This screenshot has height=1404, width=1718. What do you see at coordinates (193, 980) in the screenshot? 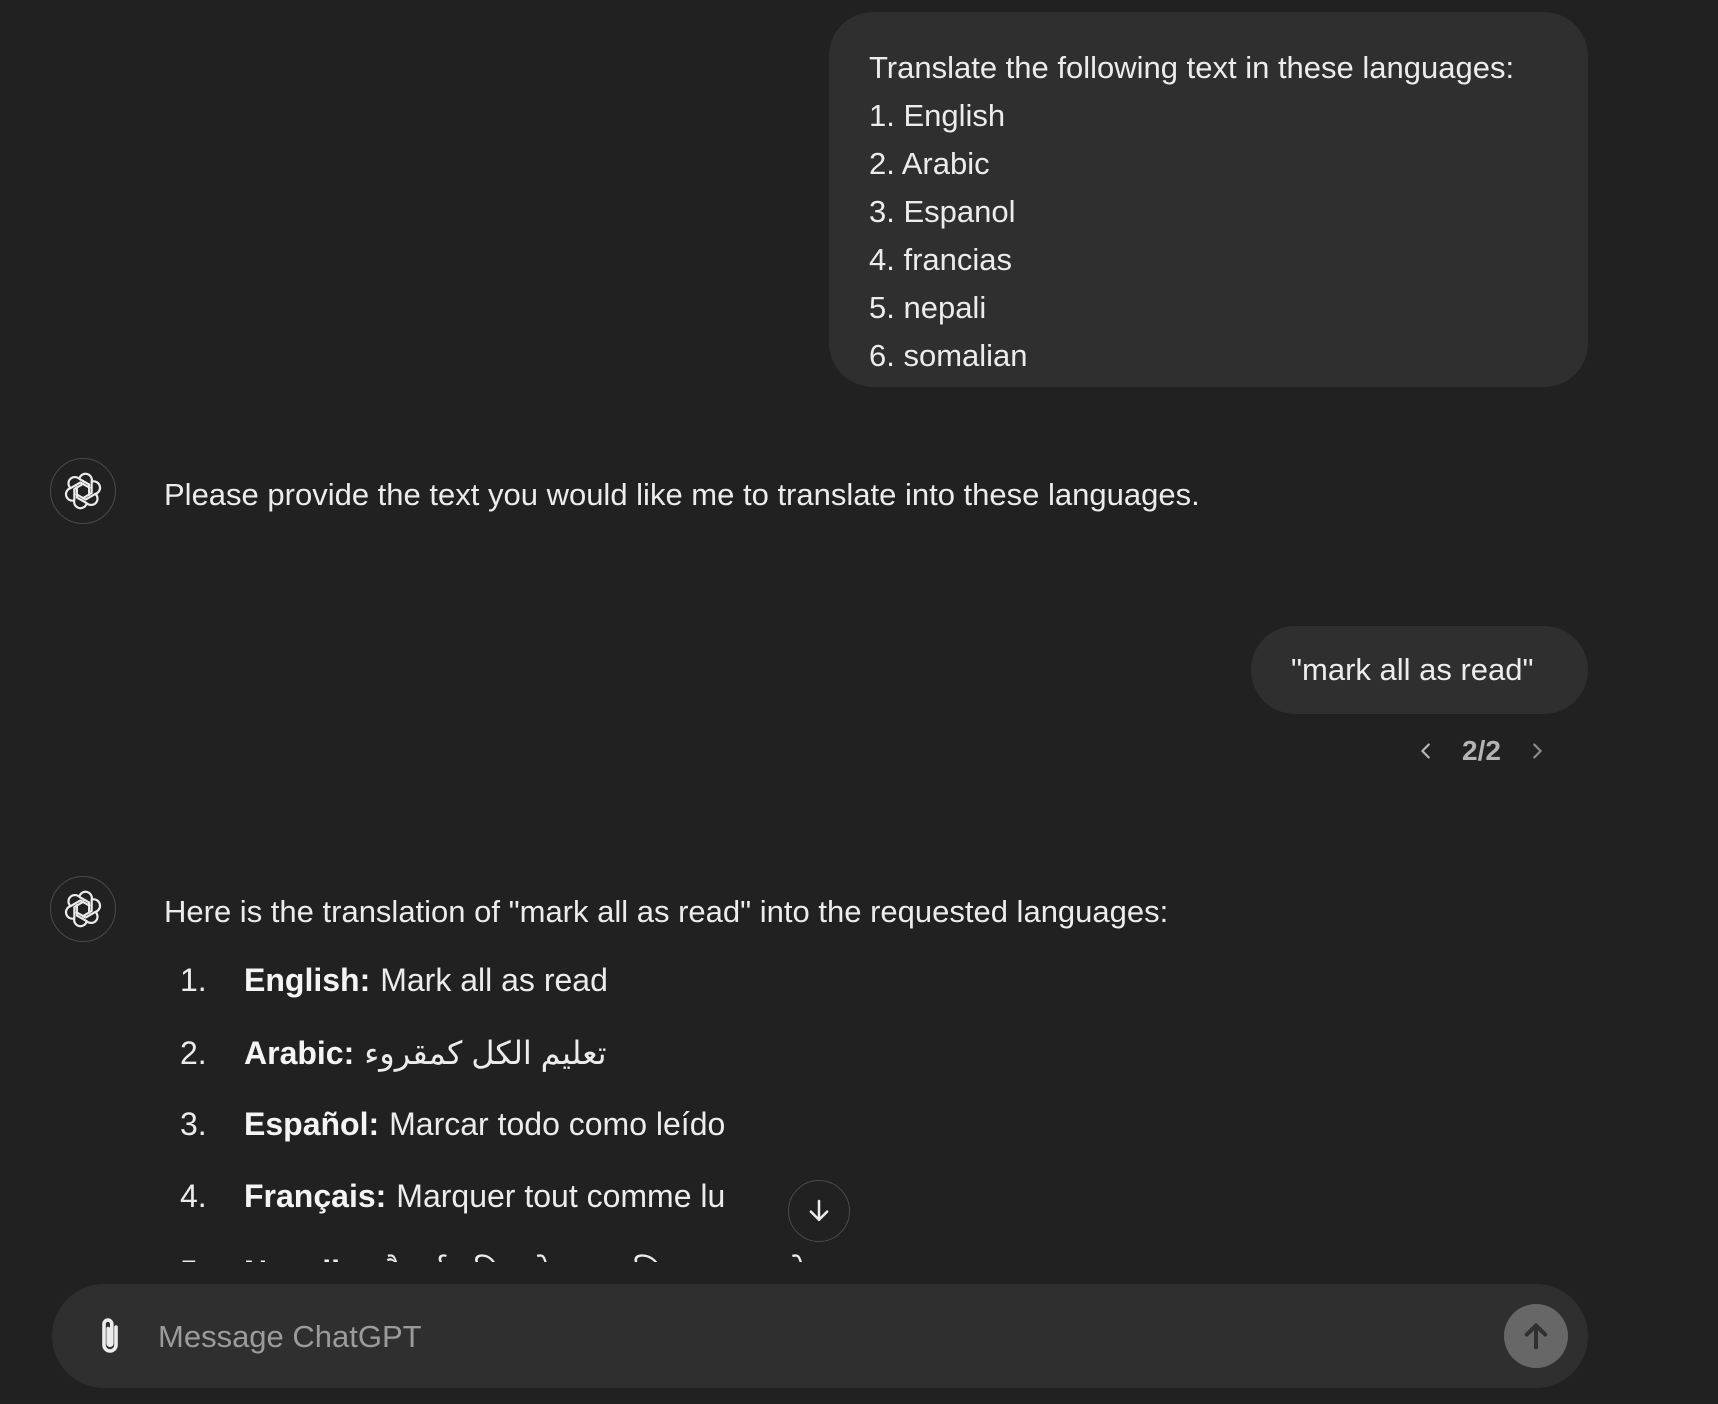
I see `list-item-number: 1.` at bounding box center [193, 980].